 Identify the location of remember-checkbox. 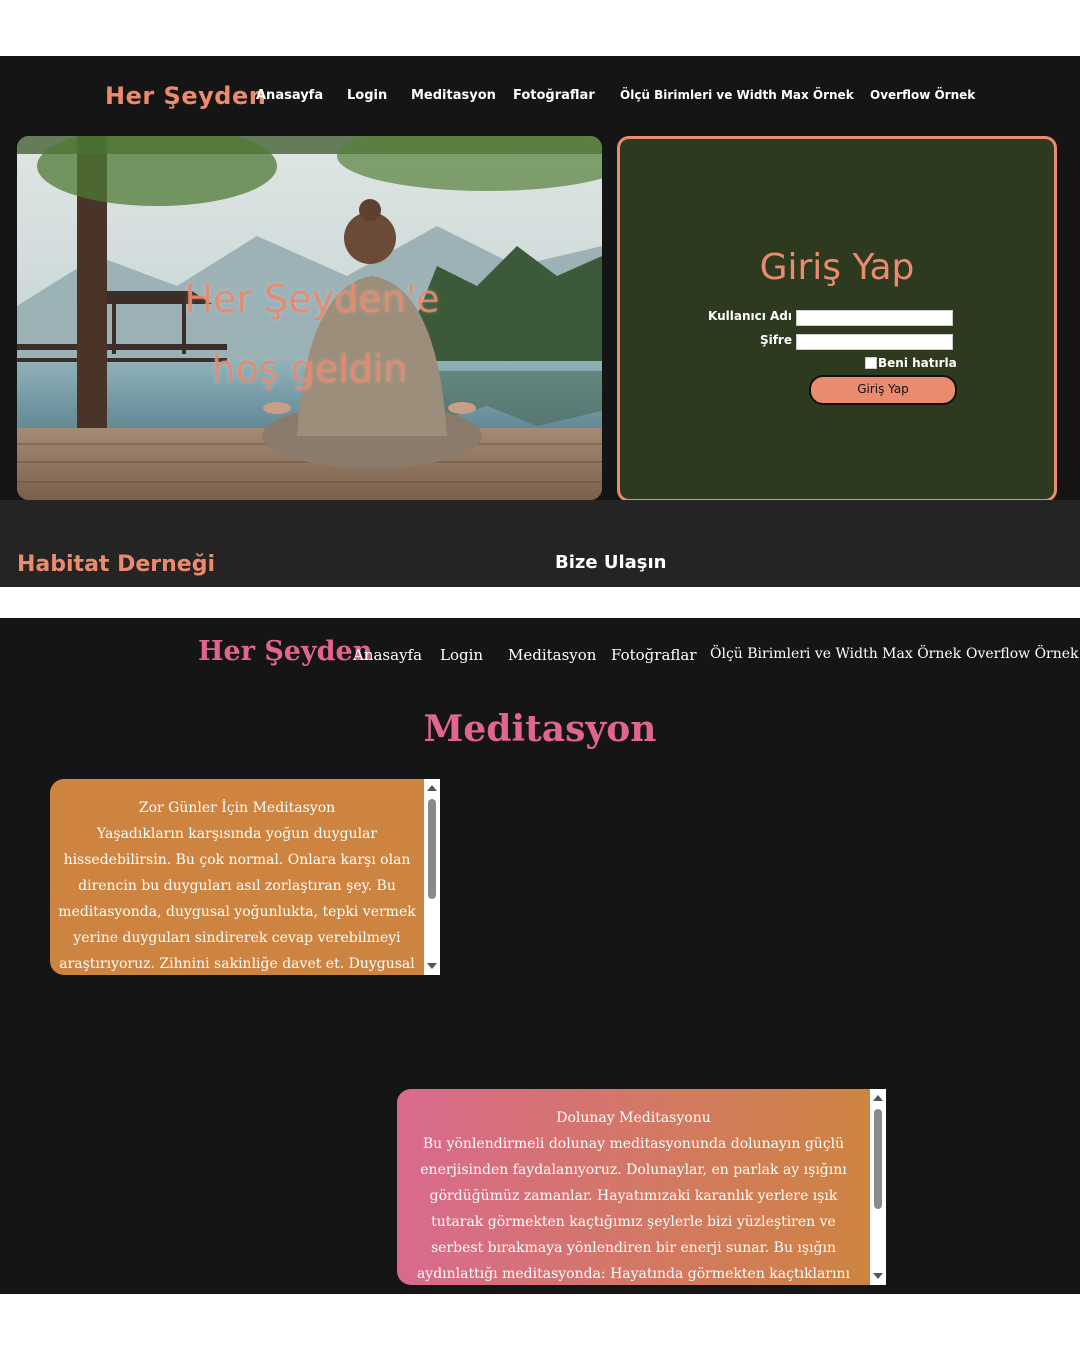
(871, 363).